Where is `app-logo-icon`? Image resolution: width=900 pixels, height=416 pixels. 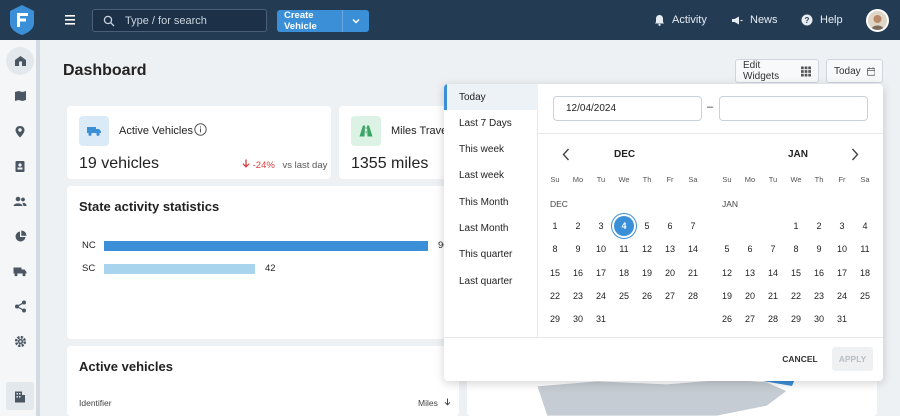 app-logo-icon is located at coordinates (22, 20).